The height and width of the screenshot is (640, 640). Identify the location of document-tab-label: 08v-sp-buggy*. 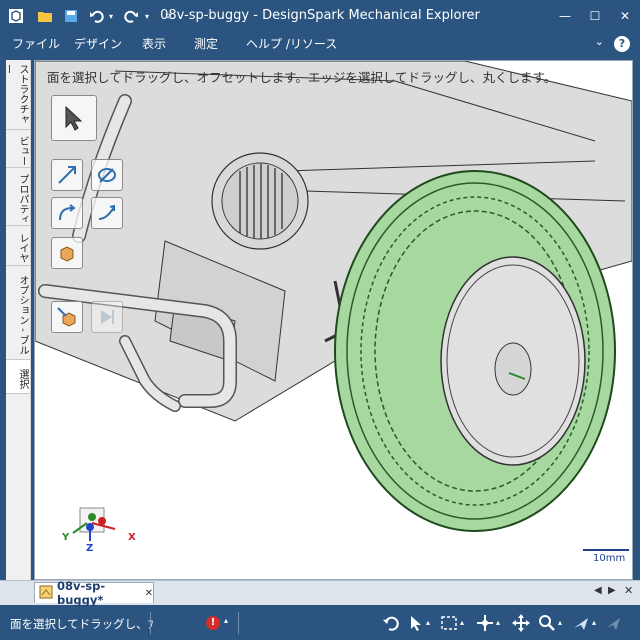
(81, 593).